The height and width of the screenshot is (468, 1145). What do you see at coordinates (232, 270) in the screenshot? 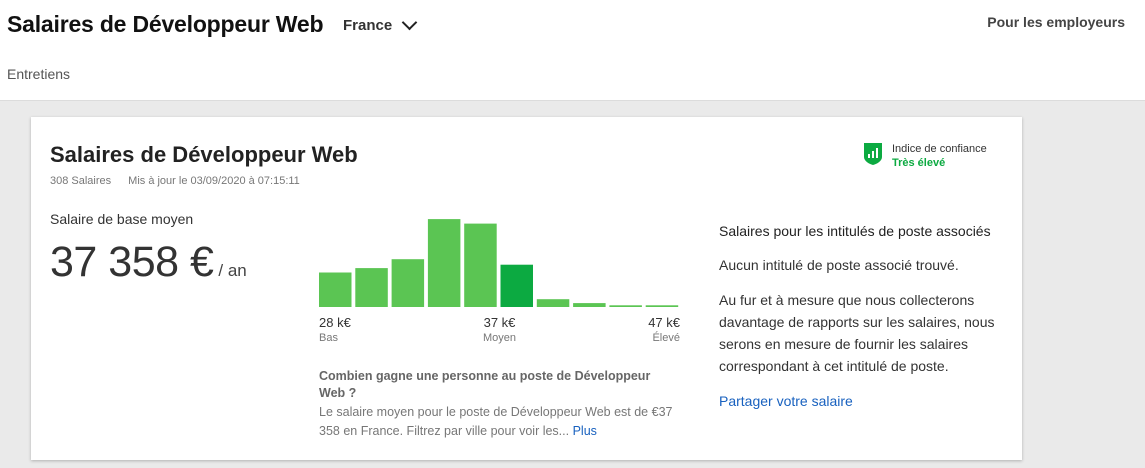
I see `salary-unit: / an` at bounding box center [232, 270].